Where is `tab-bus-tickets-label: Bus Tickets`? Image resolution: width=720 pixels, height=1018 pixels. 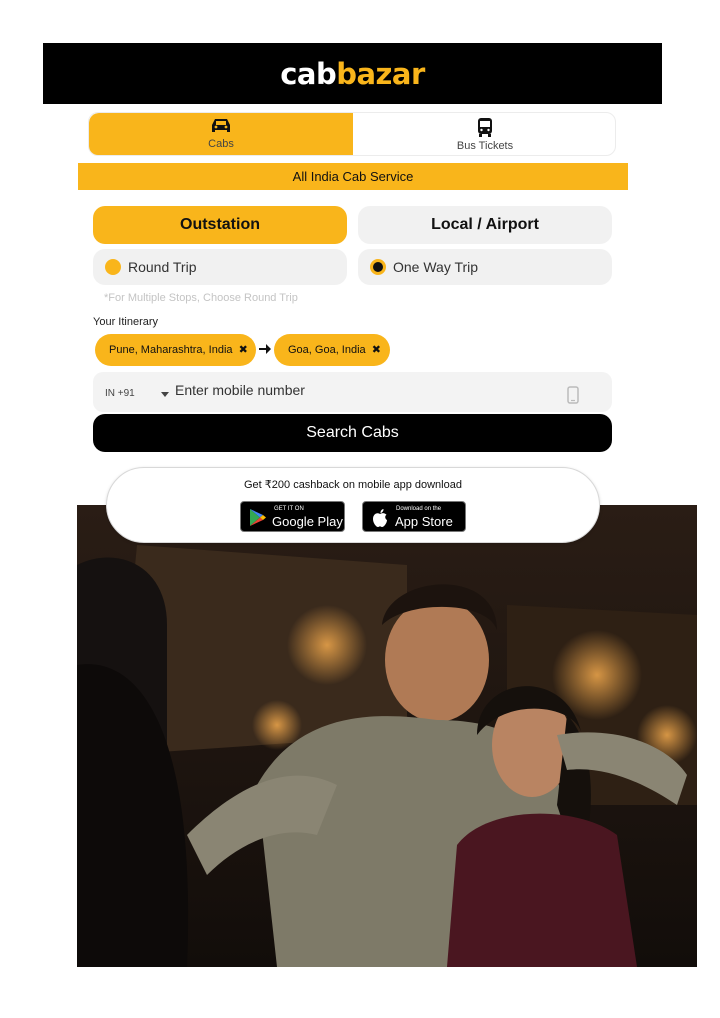
tab-bus-tickets-label: Bus Tickets is located at coordinates (485, 146).